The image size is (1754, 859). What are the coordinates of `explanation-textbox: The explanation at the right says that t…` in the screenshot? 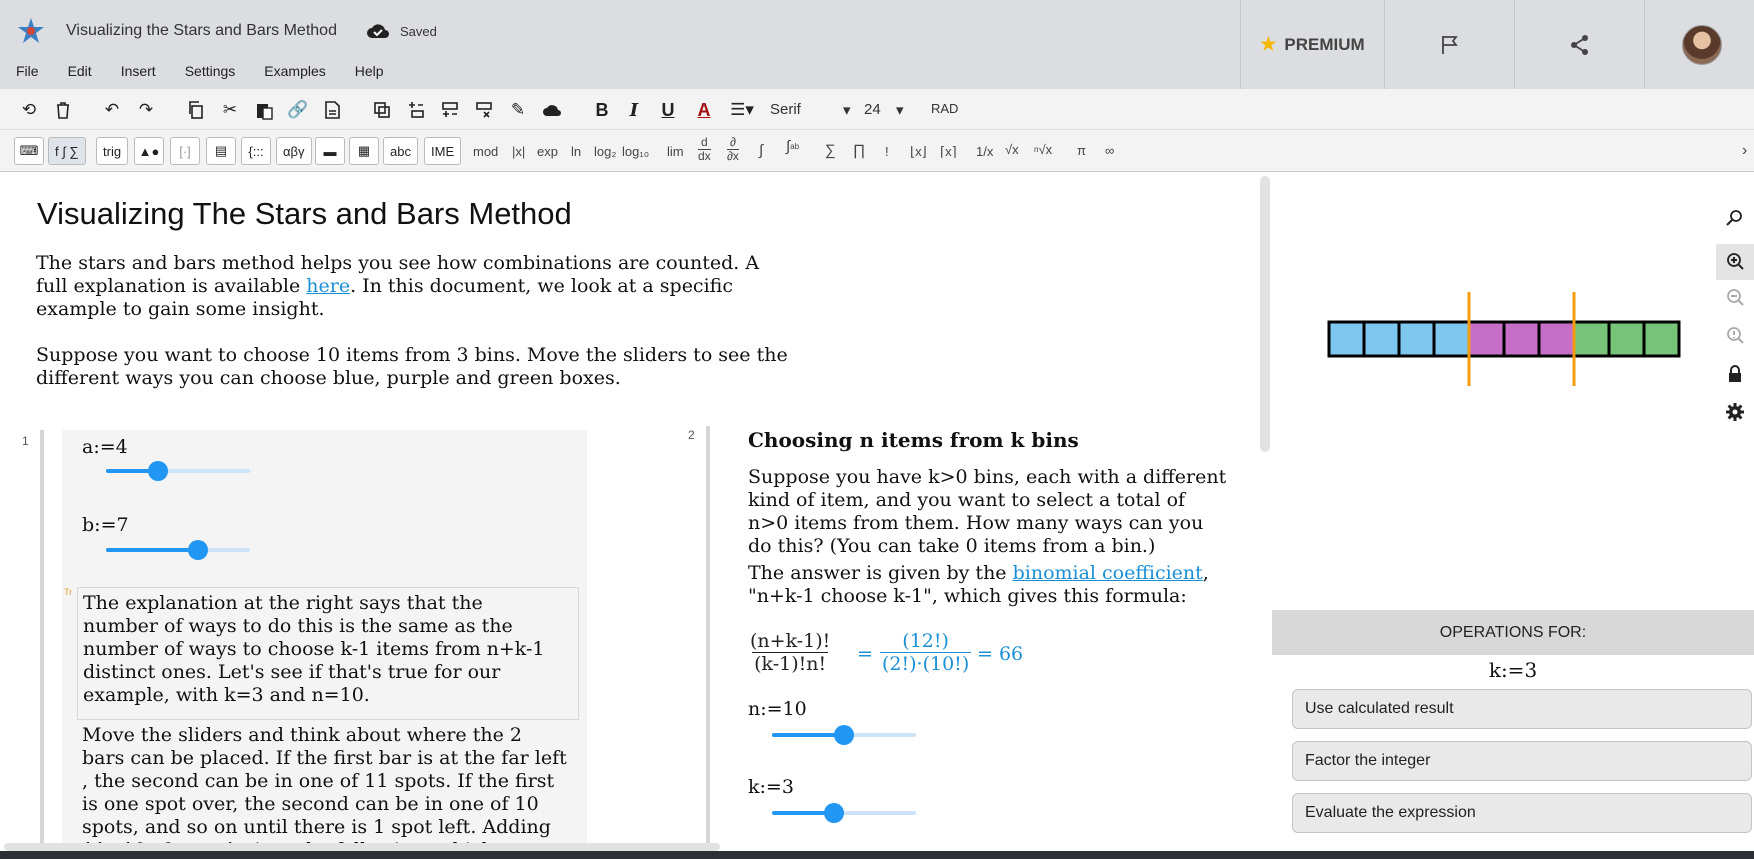 It's located at (328, 653).